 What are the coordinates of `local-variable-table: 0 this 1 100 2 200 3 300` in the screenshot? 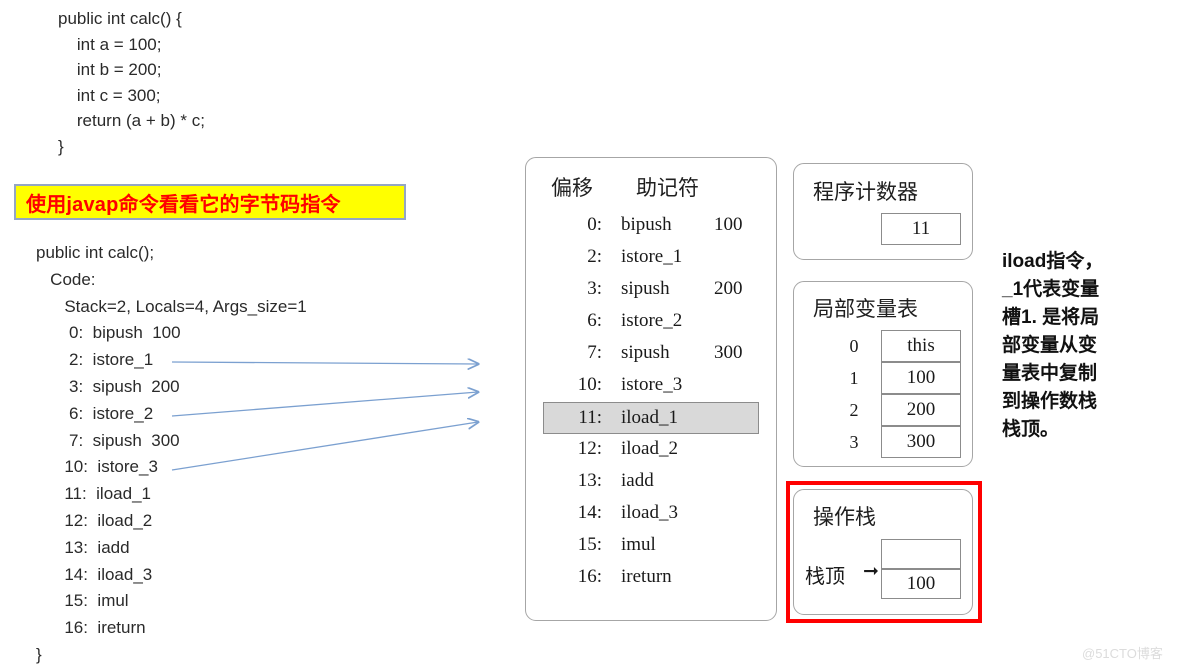 It's located at (905, 394).